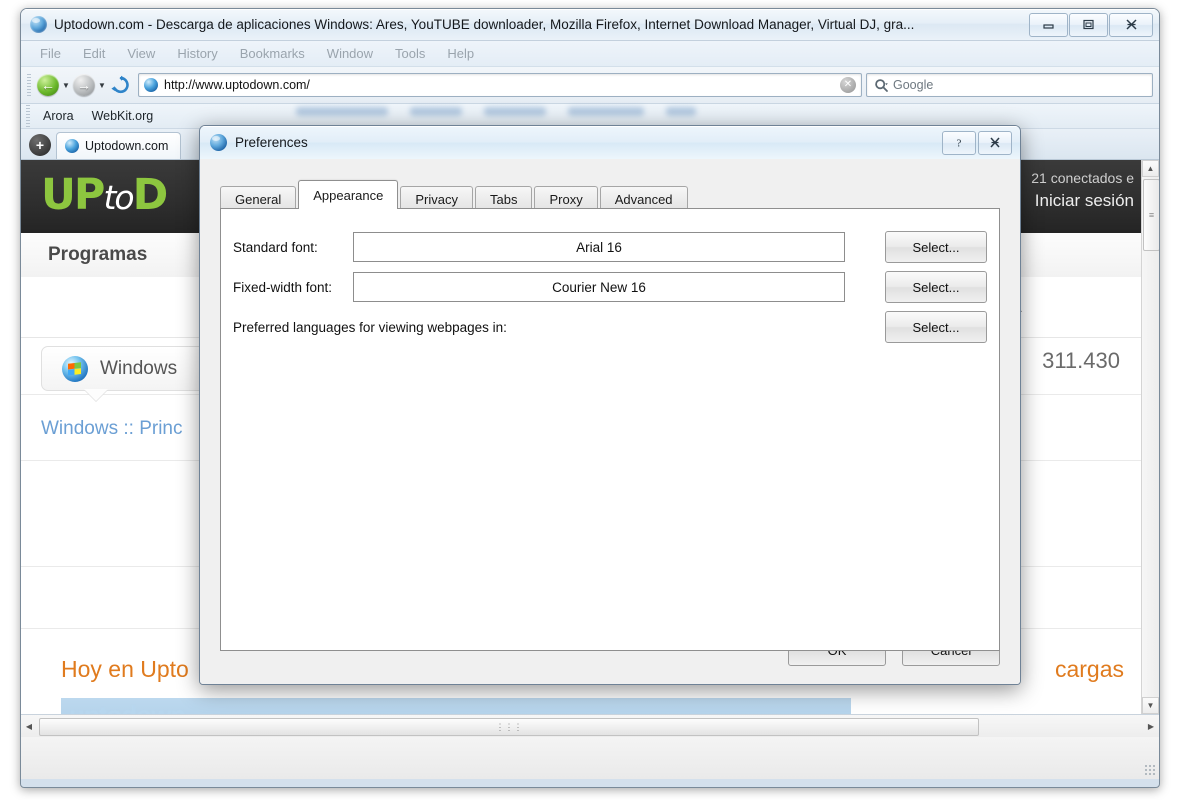 This screenshot has height=800, width=1177. I want to click on heading-hoy-en-uptodown: Hoy en Upto, so click(125, 669).